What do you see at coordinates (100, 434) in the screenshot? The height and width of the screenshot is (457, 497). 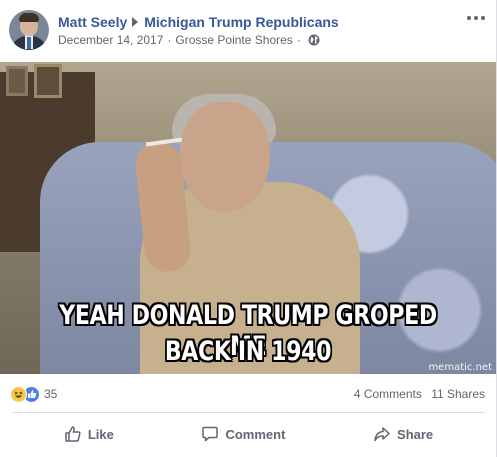 I see `like-label: Like` at bounding box center [100, 434].